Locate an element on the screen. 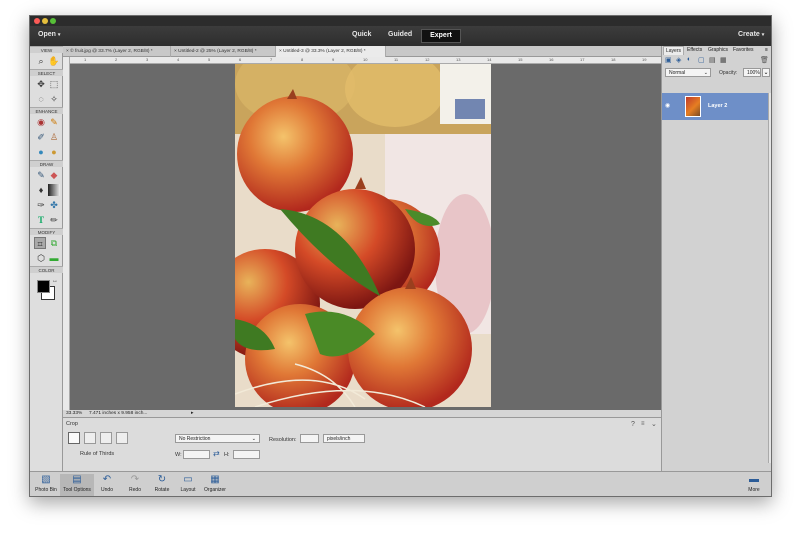  close-window-button is located at coordinates (37, 21).